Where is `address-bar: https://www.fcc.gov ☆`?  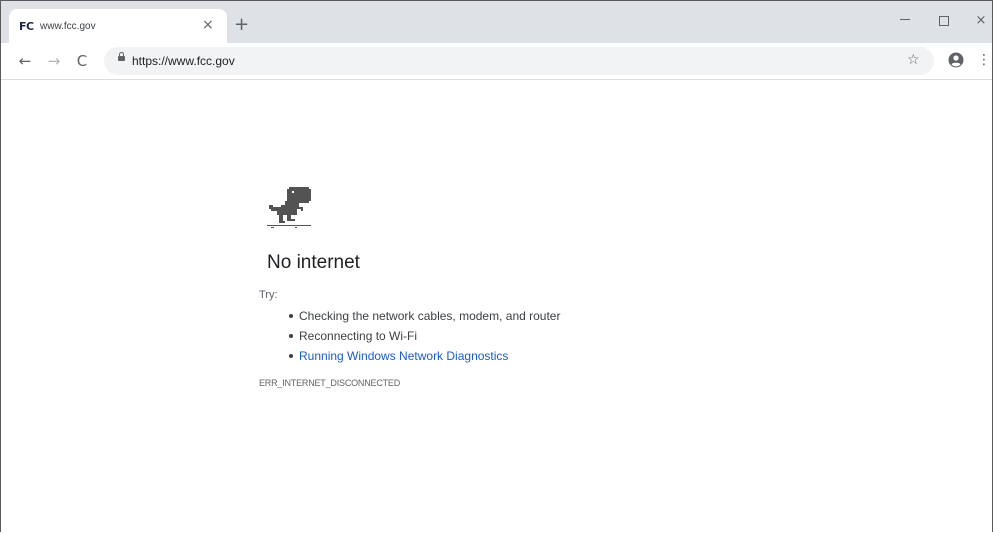 address-bar: https://www.fcc.gov ☆ is located at coordinates (519, 61).